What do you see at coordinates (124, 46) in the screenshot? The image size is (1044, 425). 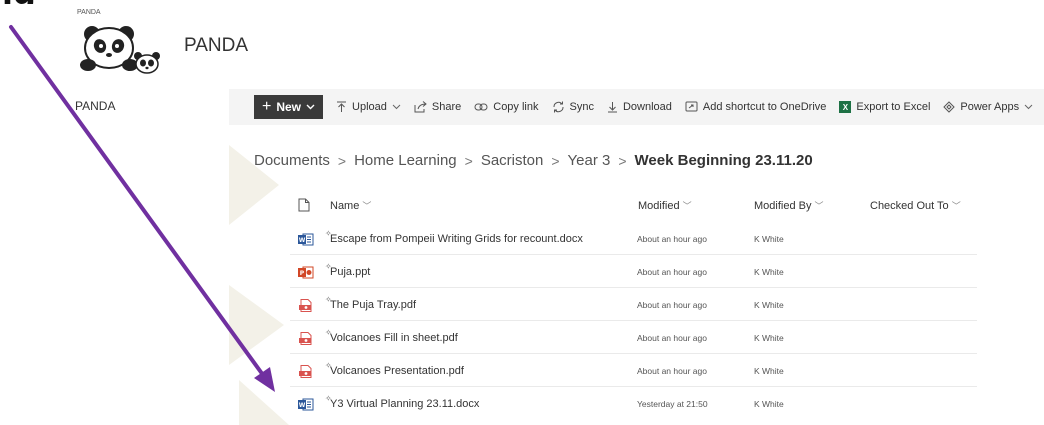 I see `panda-logo` at bounding box center [124, 46].